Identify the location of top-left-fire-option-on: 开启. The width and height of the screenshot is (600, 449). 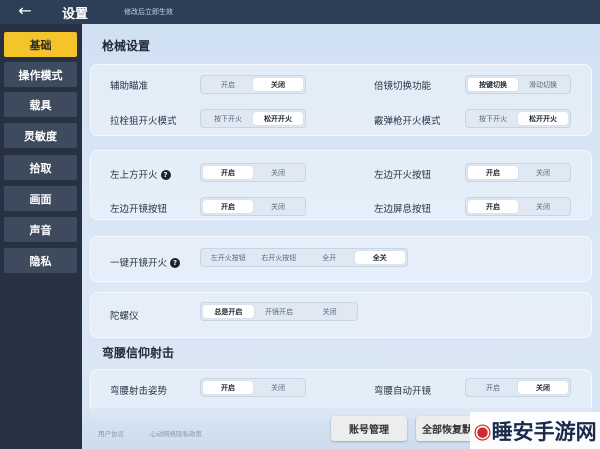
(228, 172).